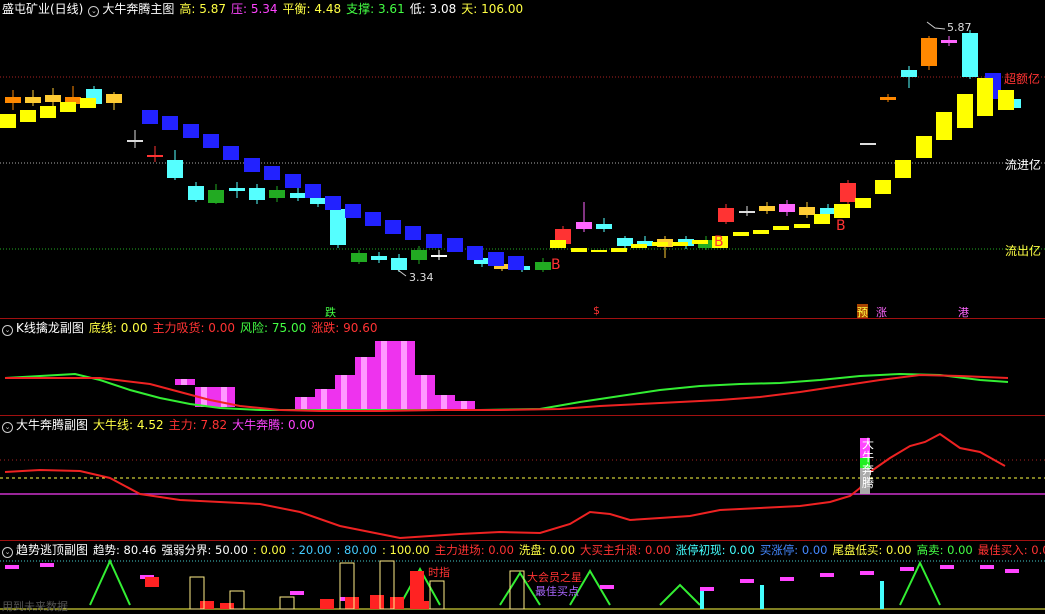 This screenshot has height=614, width=1045. I want to click on washout-outline, so click(287, 603).